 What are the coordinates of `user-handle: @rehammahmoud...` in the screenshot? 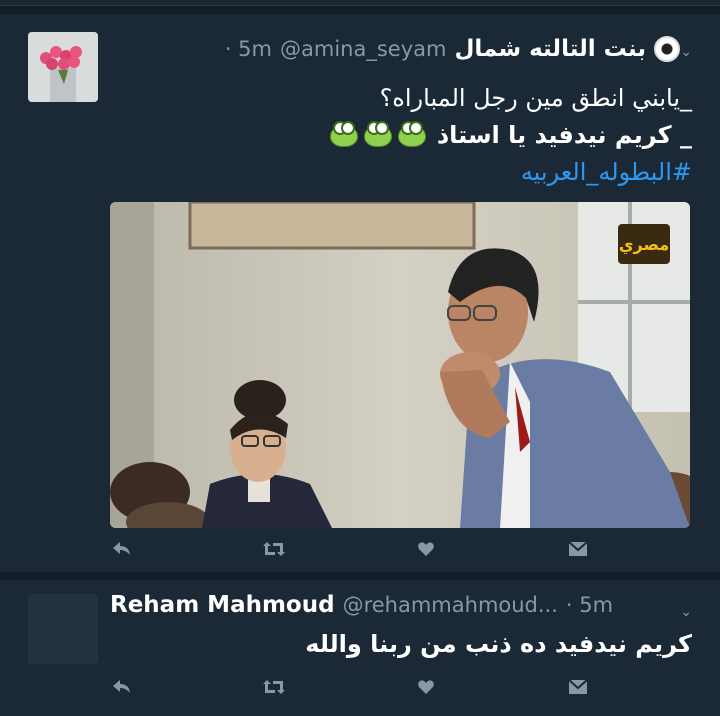 It's located at (450, 605).